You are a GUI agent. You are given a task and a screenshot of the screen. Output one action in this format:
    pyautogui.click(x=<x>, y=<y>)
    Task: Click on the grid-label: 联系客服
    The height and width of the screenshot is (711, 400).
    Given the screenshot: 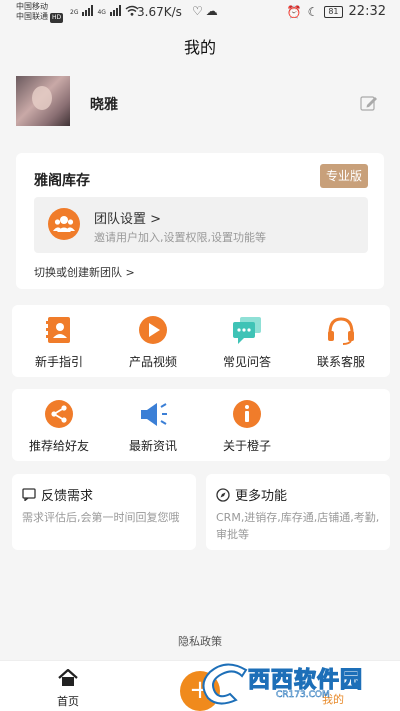 What is the action you would take?
    pyautogui.click(x=340, y=362)
    